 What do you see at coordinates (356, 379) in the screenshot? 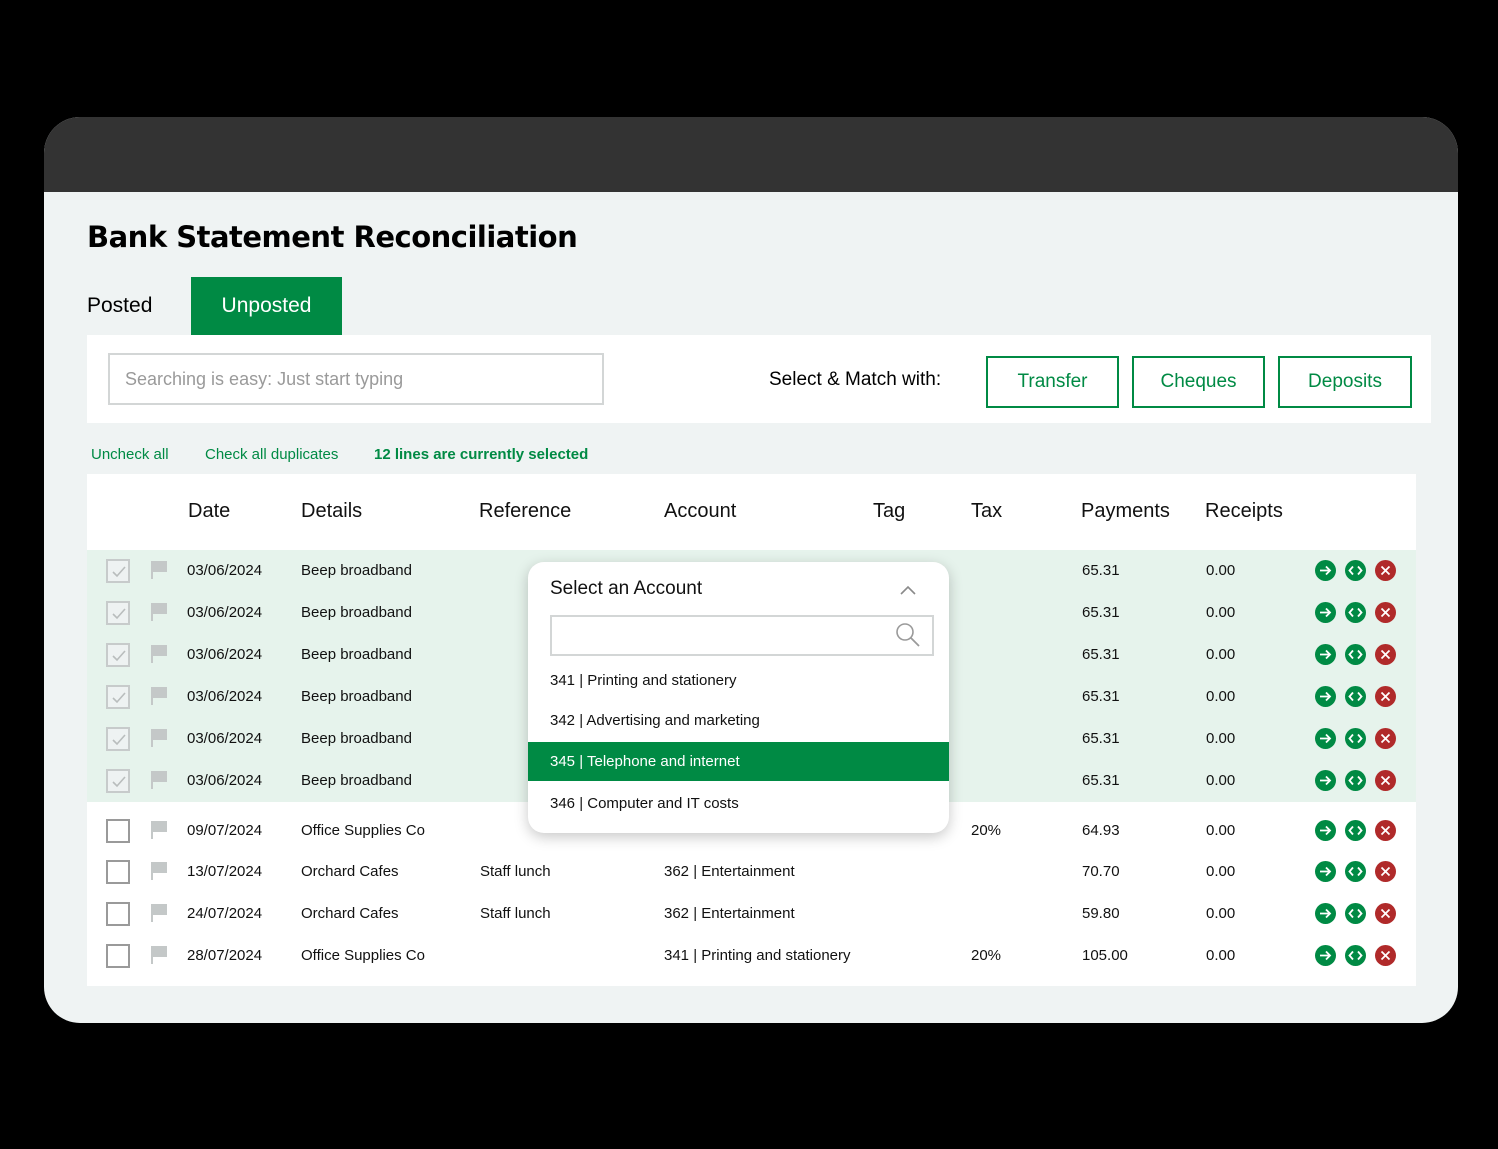
I see `search-input` at bounding box center [356, 379].